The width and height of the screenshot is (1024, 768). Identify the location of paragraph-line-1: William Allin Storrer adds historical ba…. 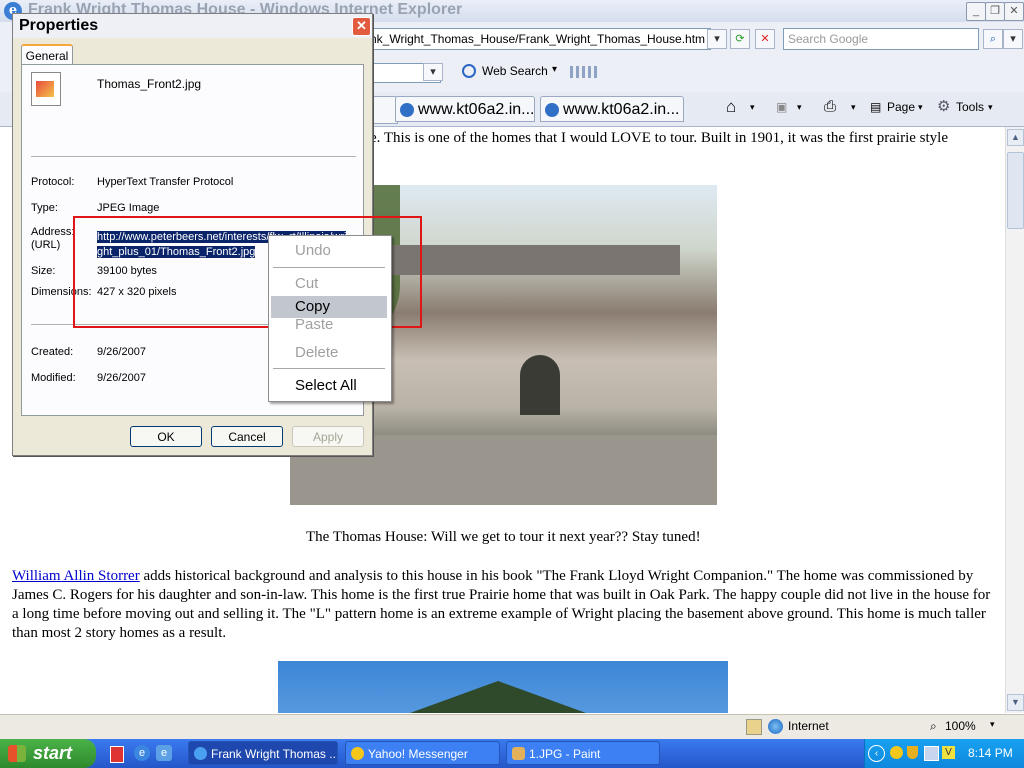
(507, 576).